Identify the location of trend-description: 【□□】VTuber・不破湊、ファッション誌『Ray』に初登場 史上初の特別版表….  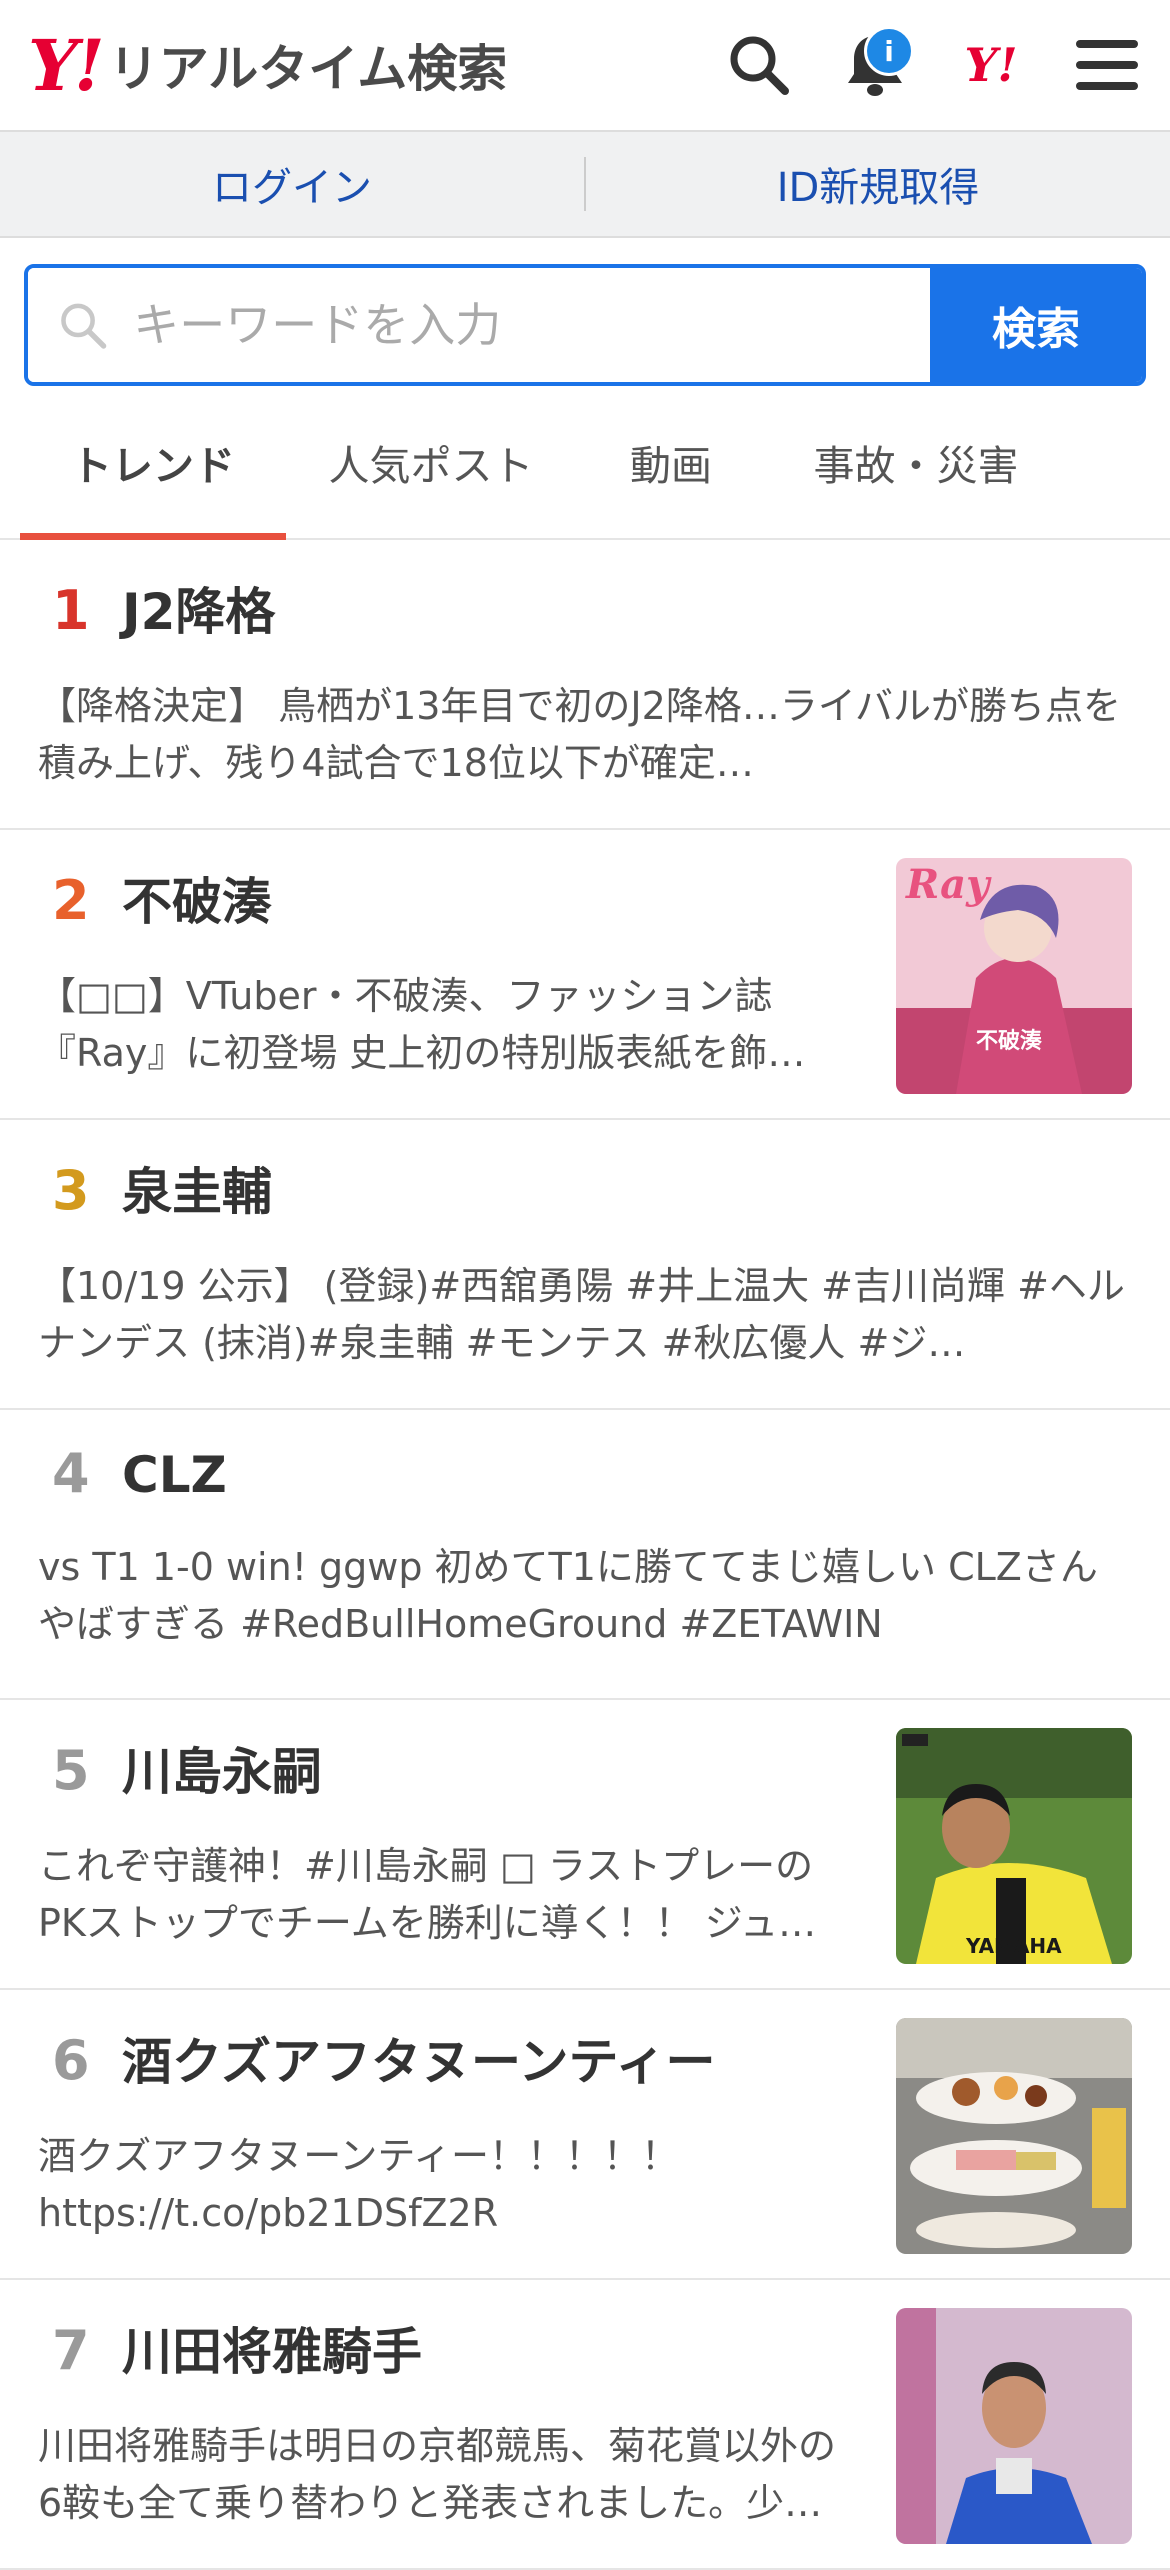
(422, 1024).